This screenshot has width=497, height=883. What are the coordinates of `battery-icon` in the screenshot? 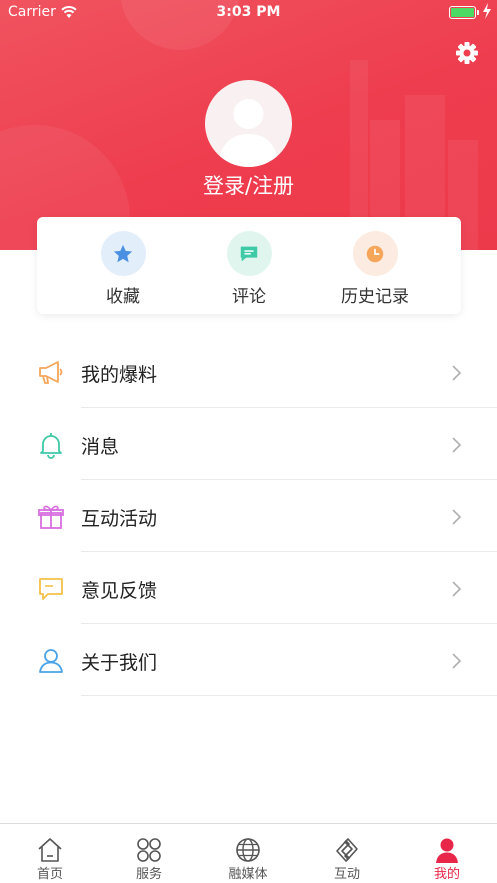 It's located at (464, 12).